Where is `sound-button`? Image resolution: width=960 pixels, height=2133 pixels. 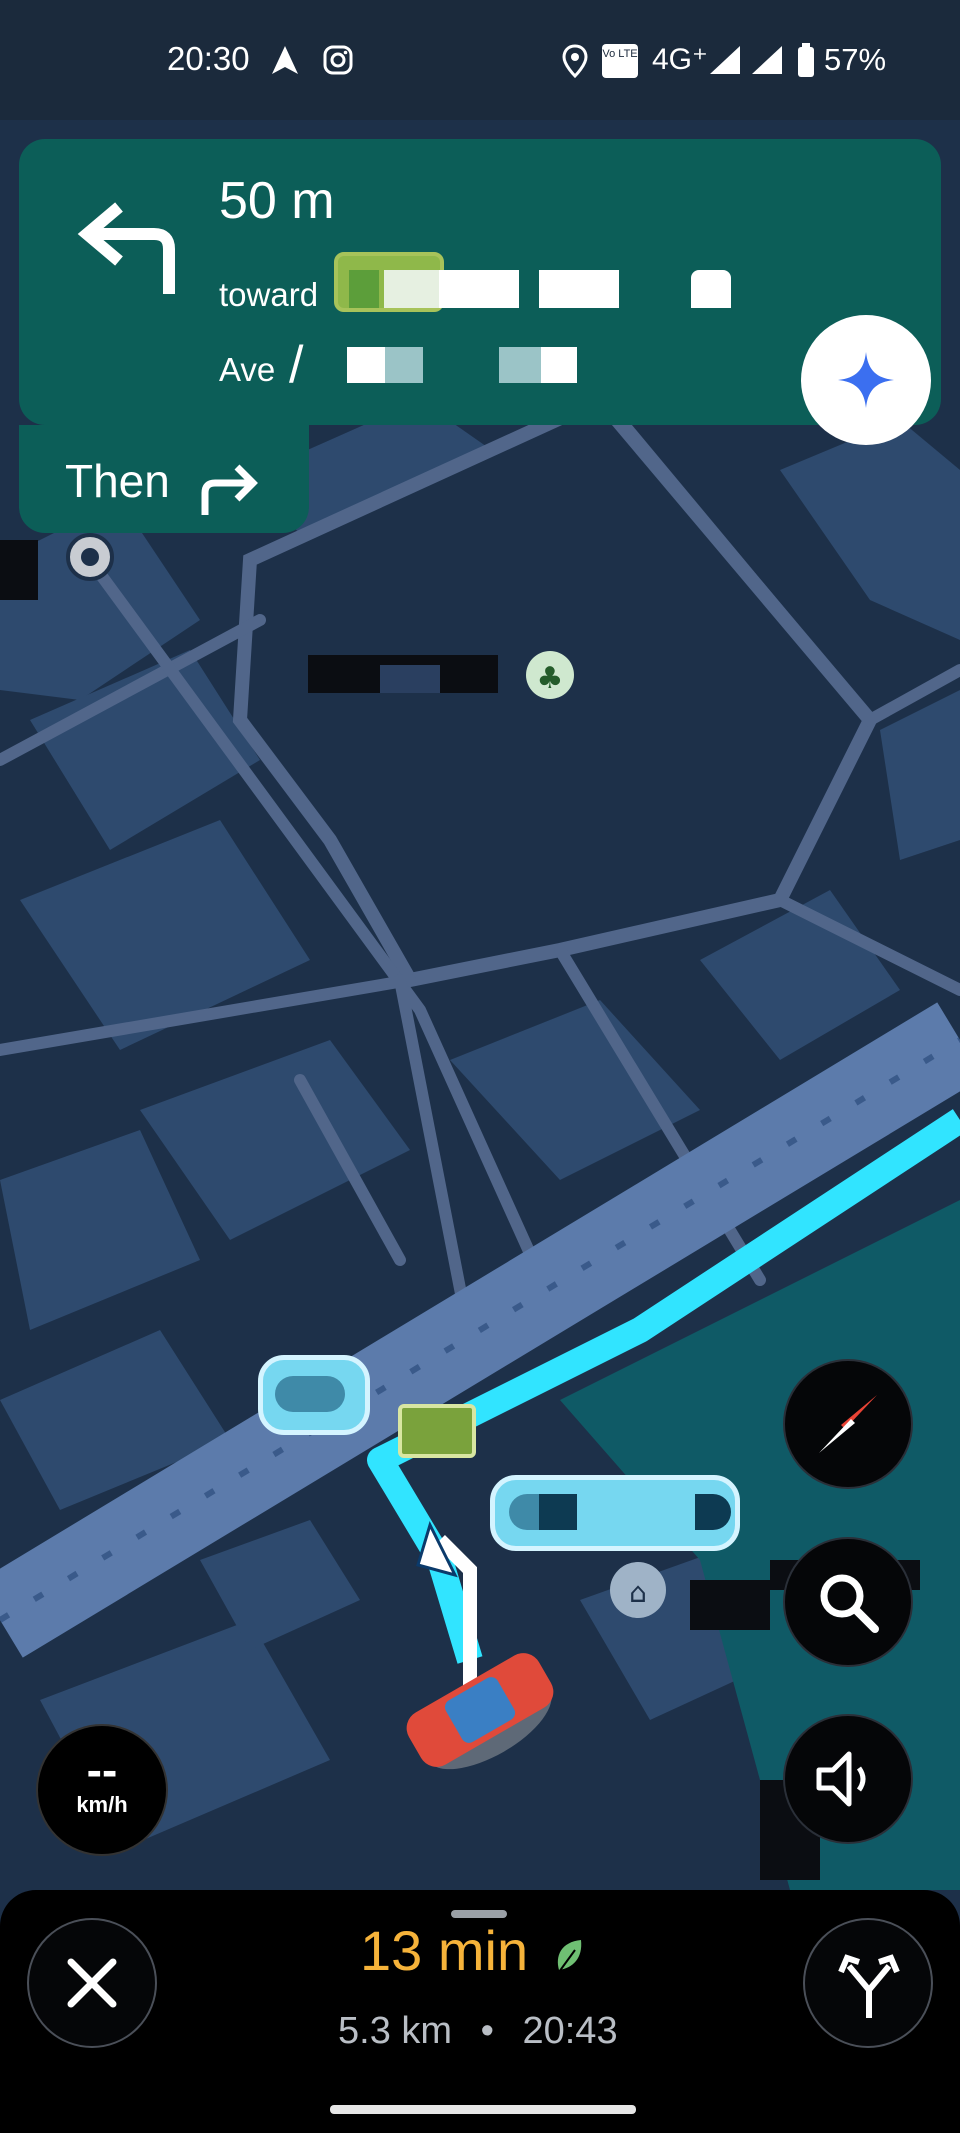 sound-button is located at coordinates (848, 1779).